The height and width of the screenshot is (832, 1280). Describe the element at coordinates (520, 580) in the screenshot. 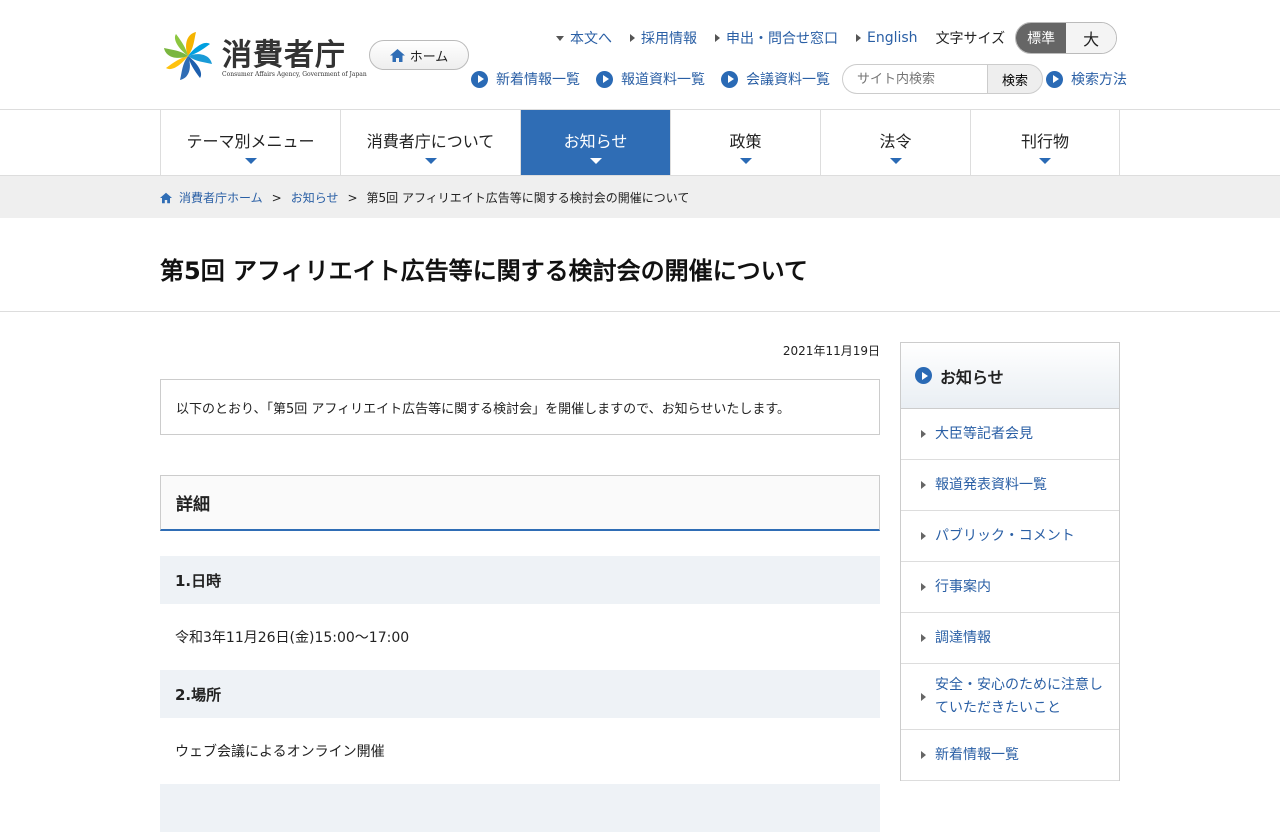

I see `subsection-heading-datetime: 1.日時` at that location.